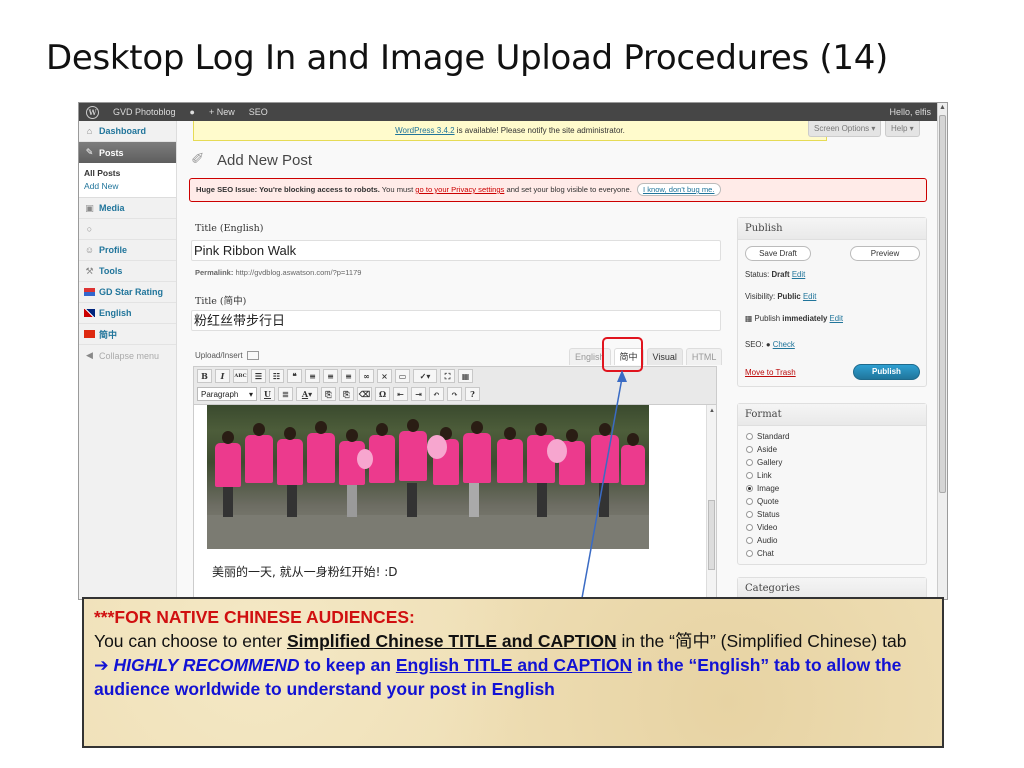 Image resolution: width=1024 pixels, height=768 pixels. I want to click on pink-ribbon-walk-photo, so click(428, 477).